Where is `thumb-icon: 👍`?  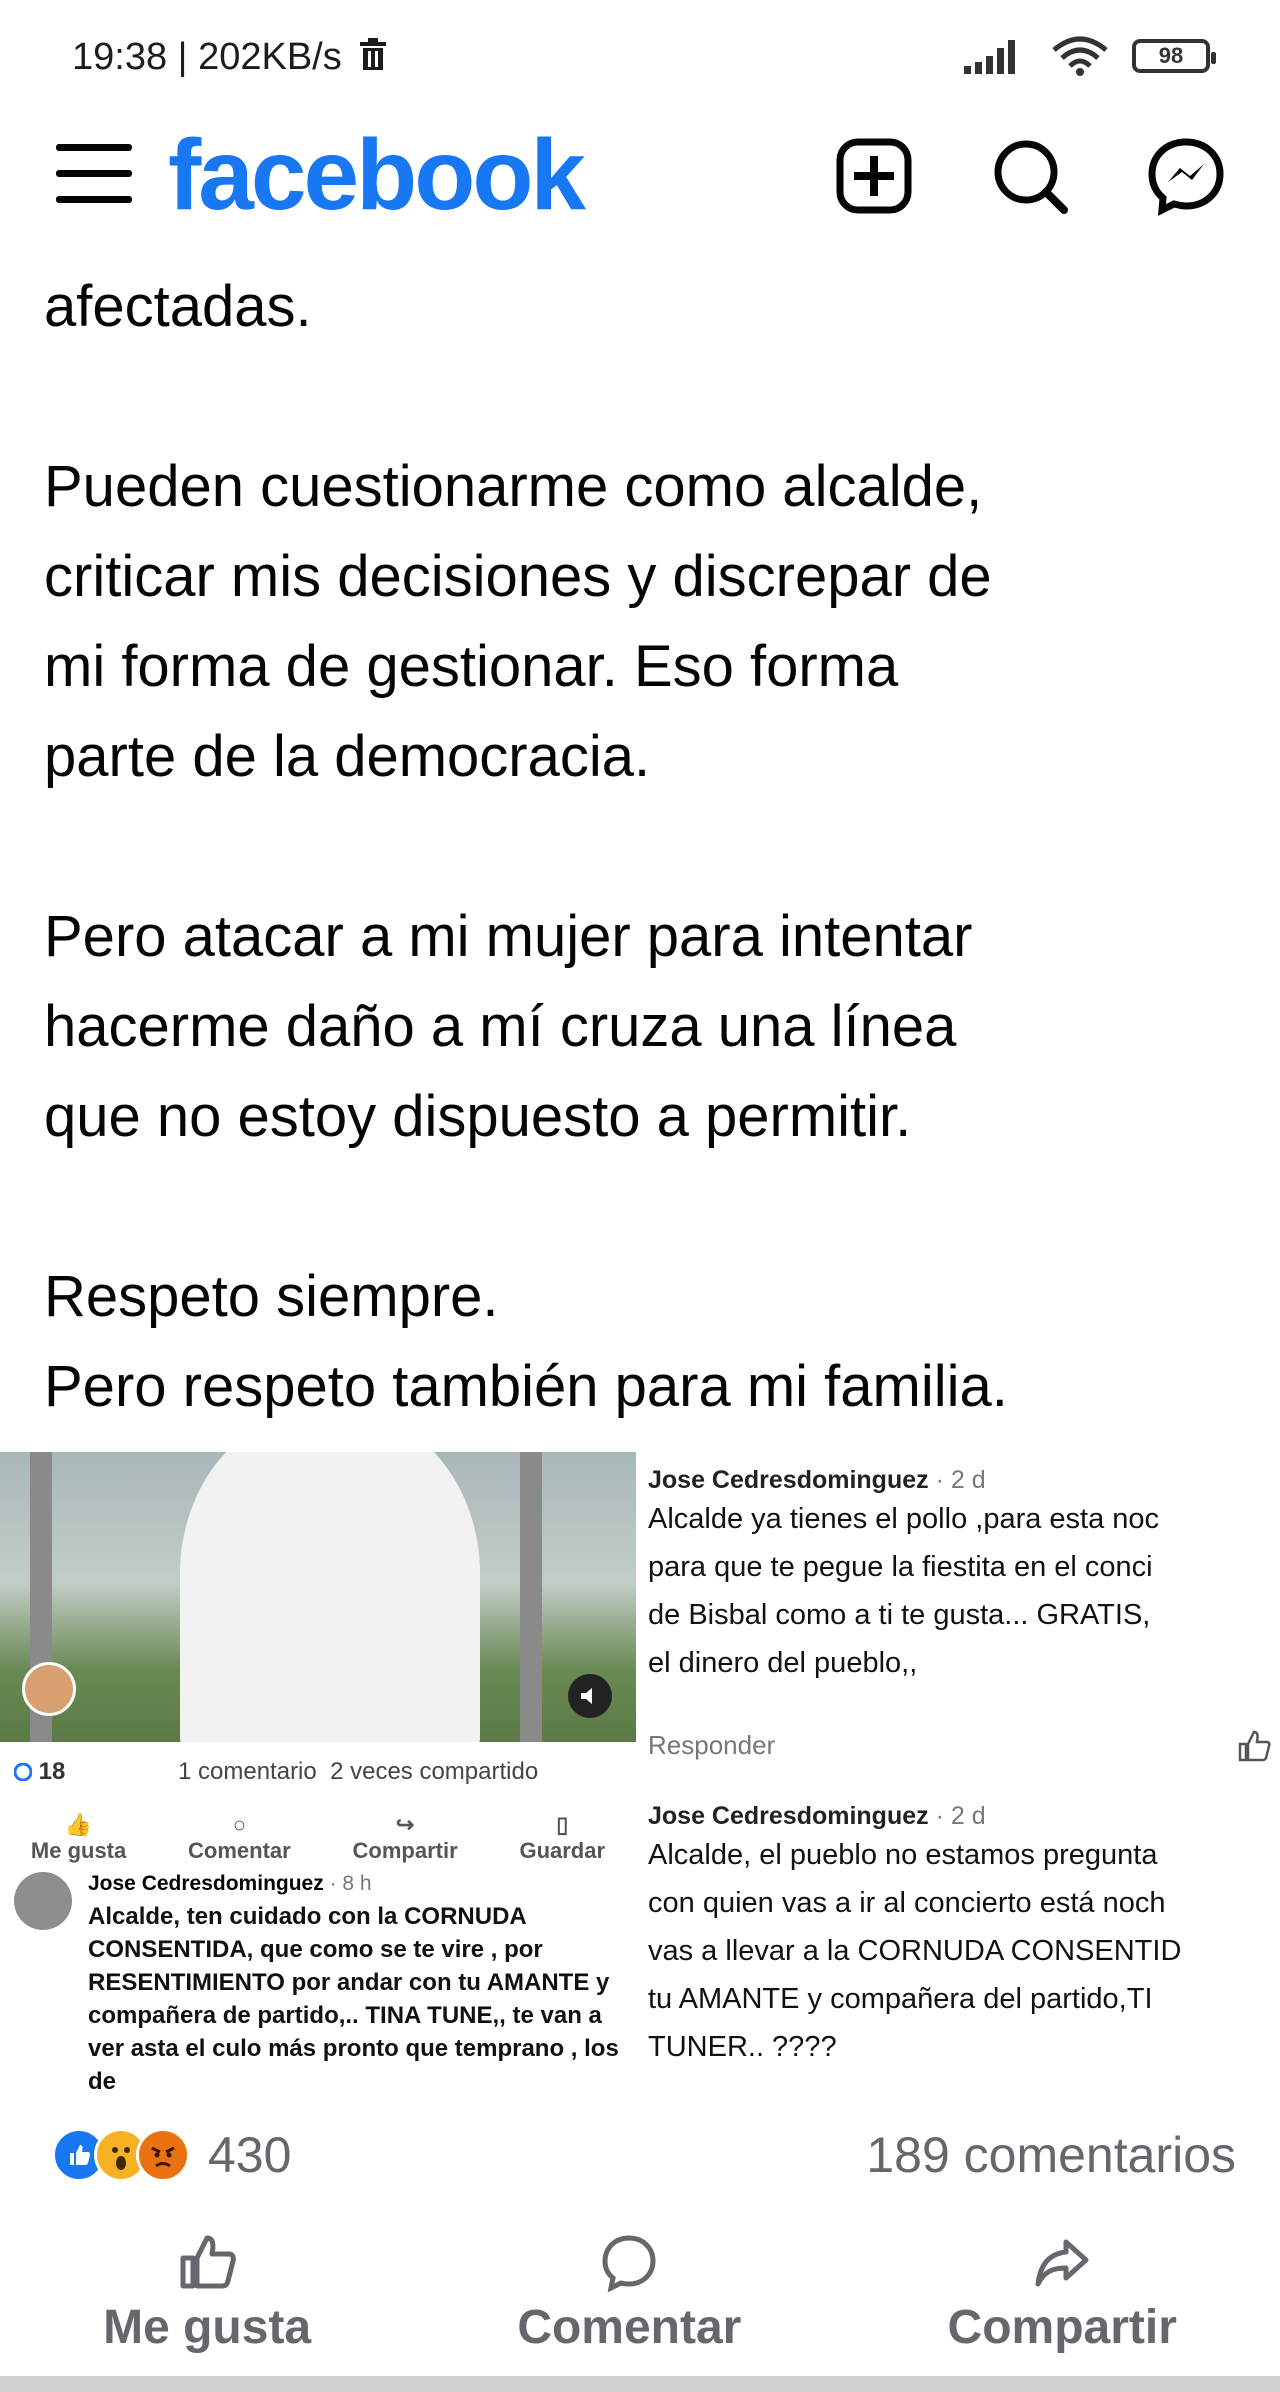 thumb-icon: 👍 is located at coordinates (78, 1824).